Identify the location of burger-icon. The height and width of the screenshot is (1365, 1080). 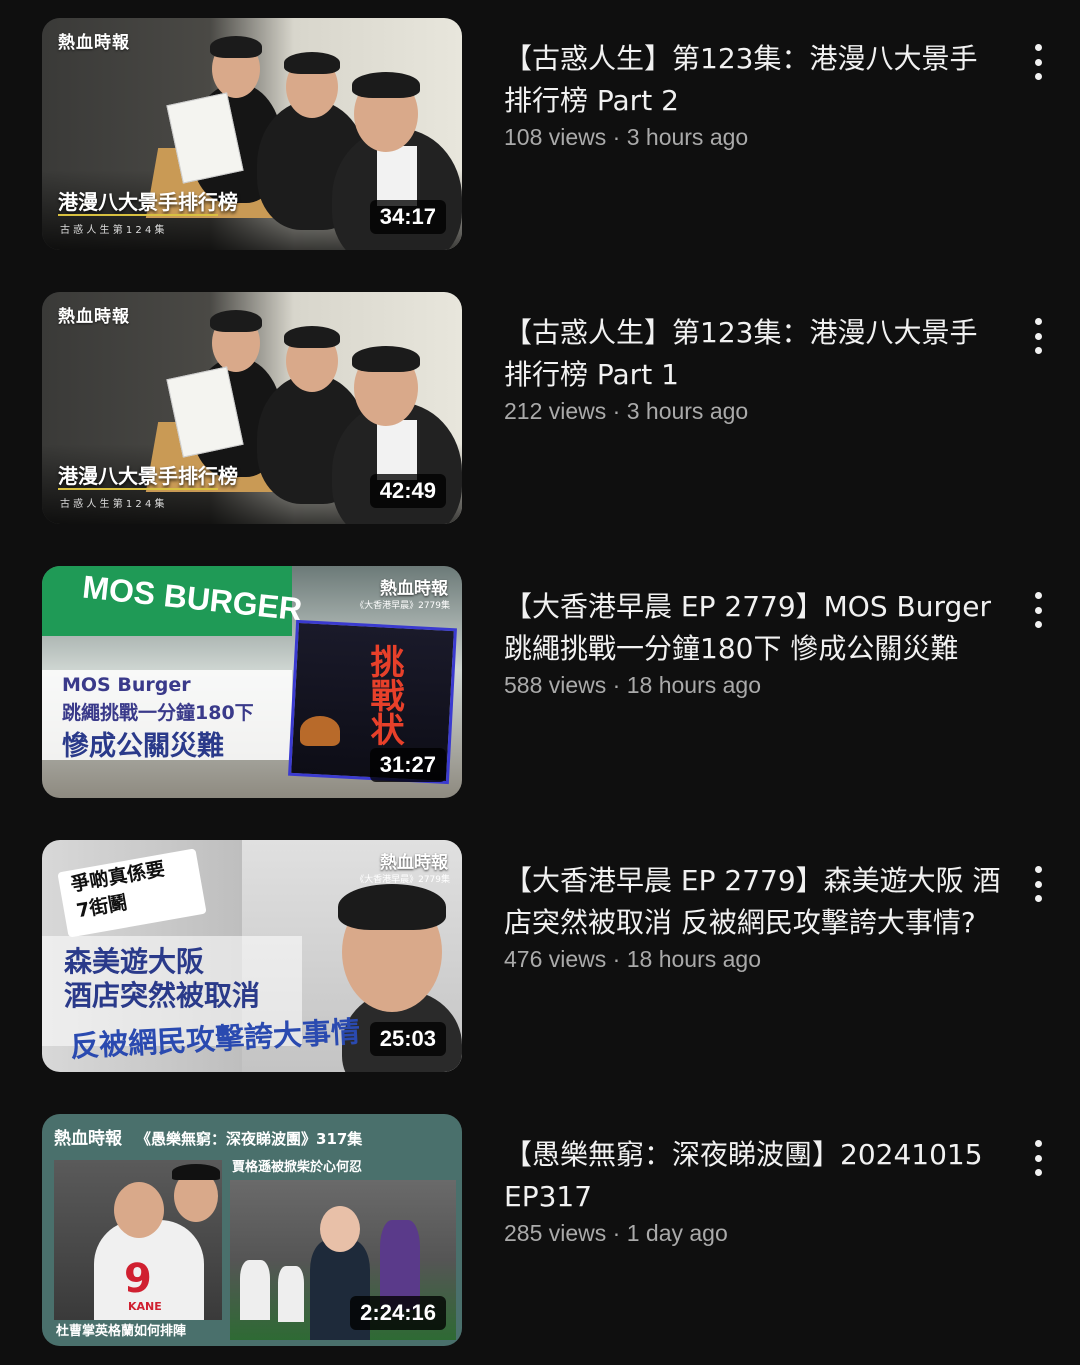
(320, 731).